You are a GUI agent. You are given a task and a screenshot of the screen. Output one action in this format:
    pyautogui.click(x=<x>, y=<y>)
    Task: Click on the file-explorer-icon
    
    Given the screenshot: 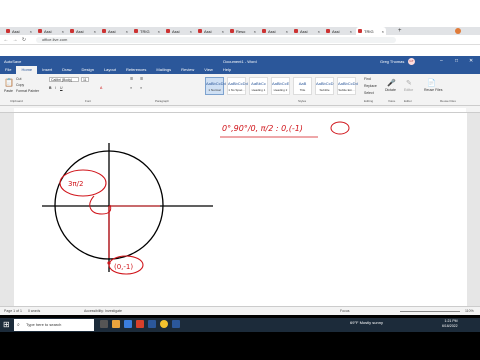 What is the action you would take?
    pyautogui.click(x=116, y=324)
    